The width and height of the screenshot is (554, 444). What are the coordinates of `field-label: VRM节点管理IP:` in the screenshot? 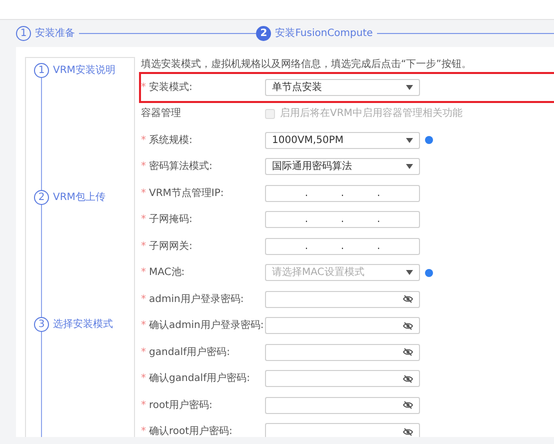 It's located at (186, 193).